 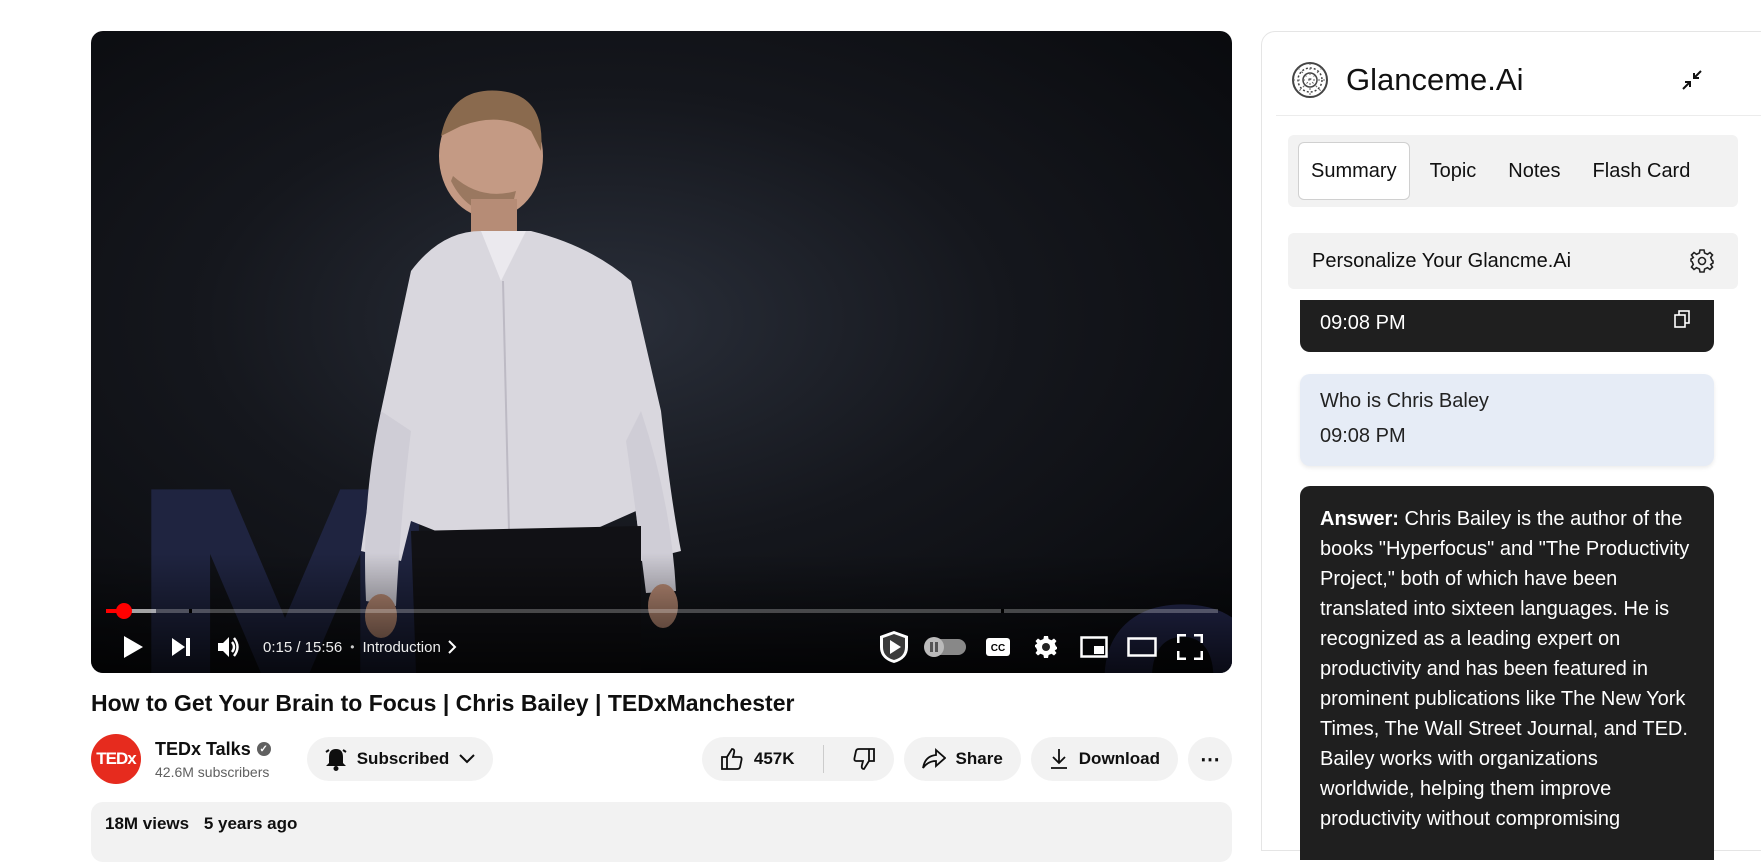 What do you see at coordinates (1094, 647) in the screenshot?
I see `miniplayer-icon` at bounding box center [1094, 647].